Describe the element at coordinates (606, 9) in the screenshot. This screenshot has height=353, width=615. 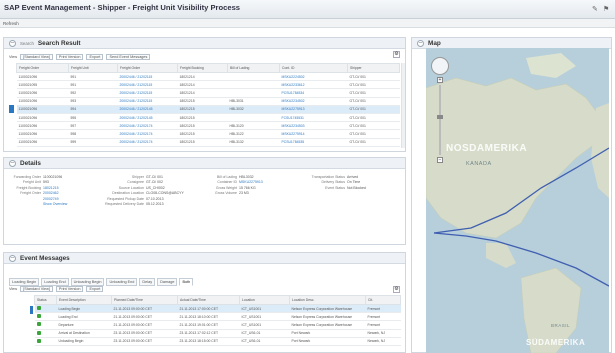
I see `help-icon: ⚑` at that location.